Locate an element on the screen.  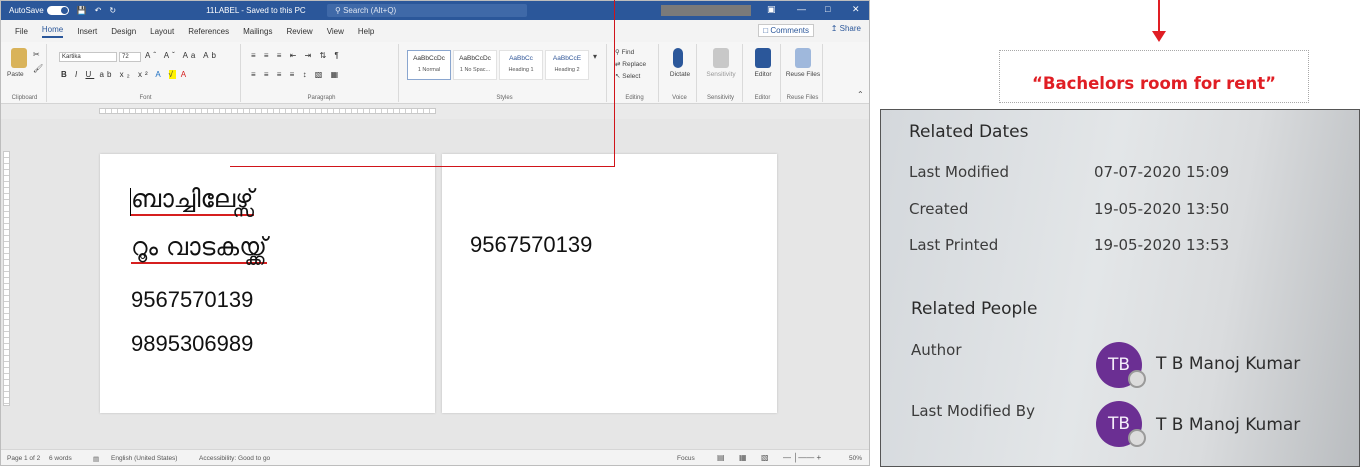
menu-review: Review is located at coordinates (299, 31).